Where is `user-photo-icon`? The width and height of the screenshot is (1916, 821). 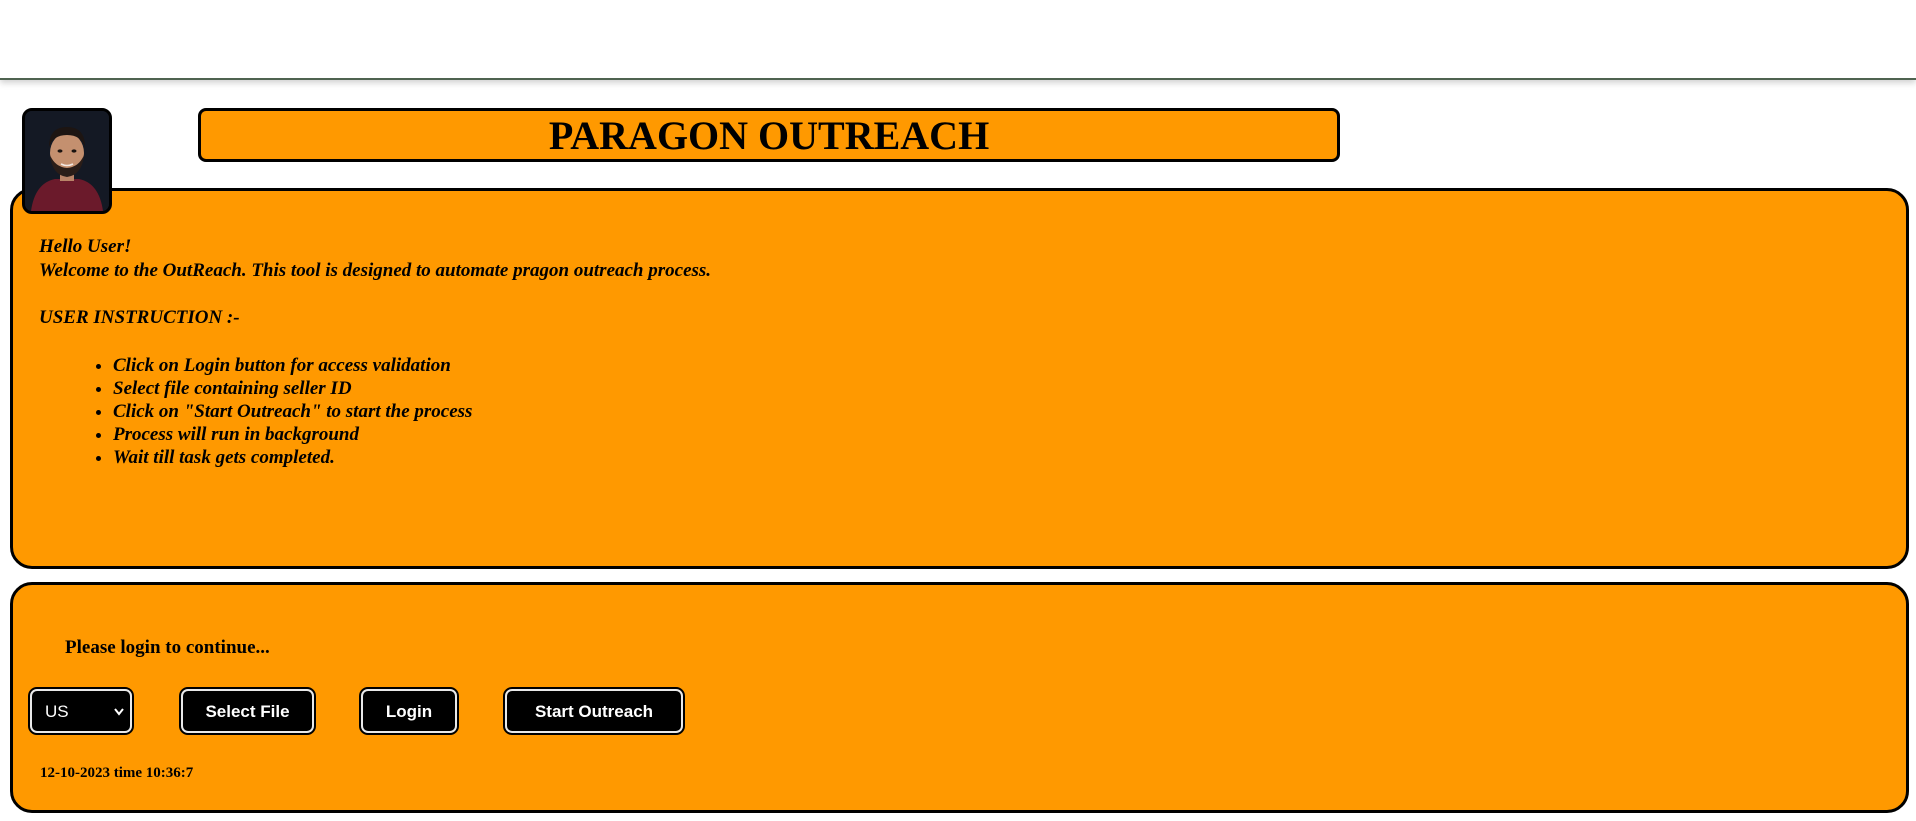
user-photo-icon is located at coordinates (67, 161).